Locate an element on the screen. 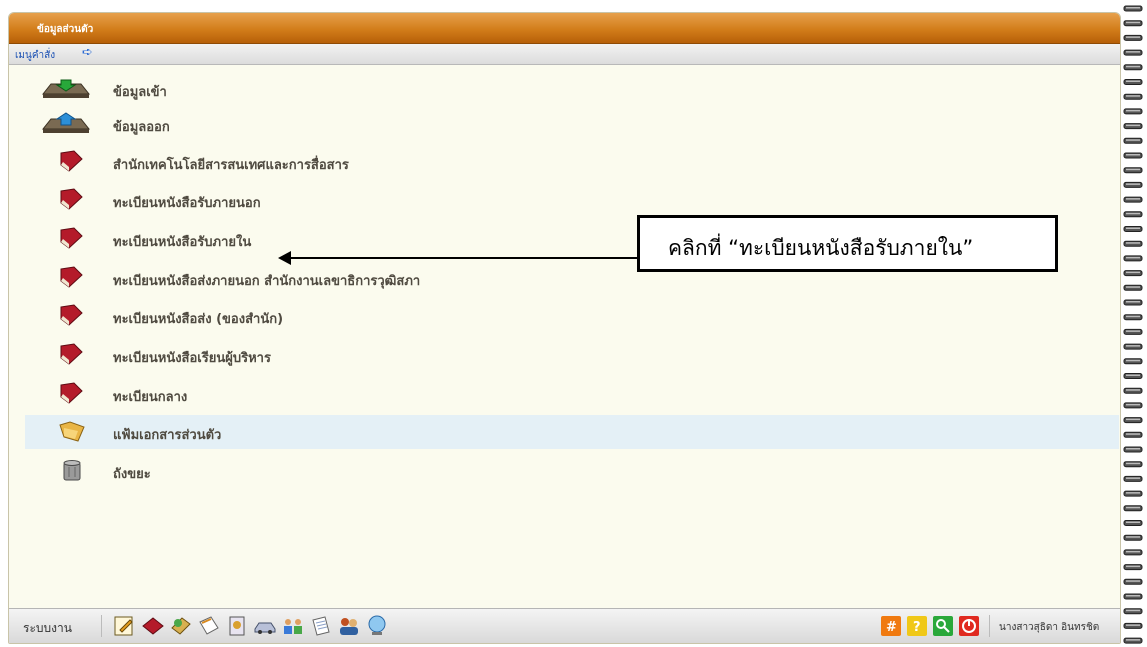 The height and width of the screenshot is (647, 1147). notepad-icon is located at coordinates (124, 626).